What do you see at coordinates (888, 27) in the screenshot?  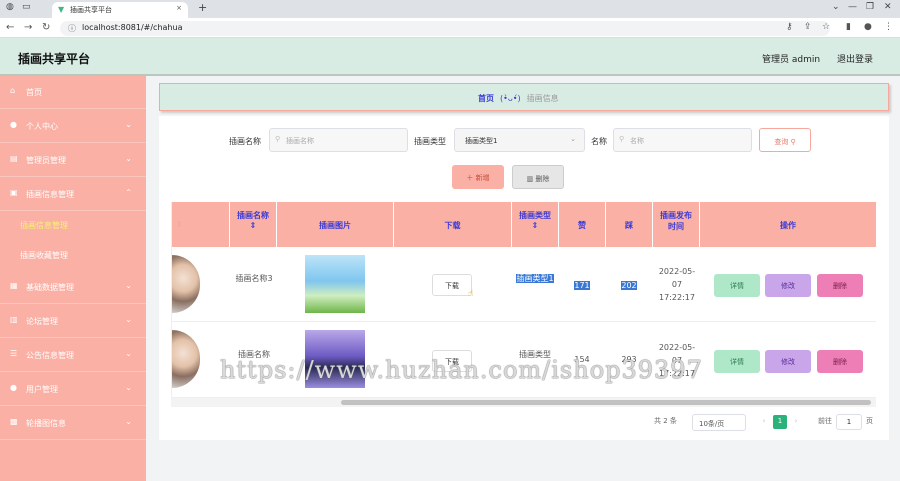 I see `menu-dots-icon: ⋮` at bounding box center [888, 27].